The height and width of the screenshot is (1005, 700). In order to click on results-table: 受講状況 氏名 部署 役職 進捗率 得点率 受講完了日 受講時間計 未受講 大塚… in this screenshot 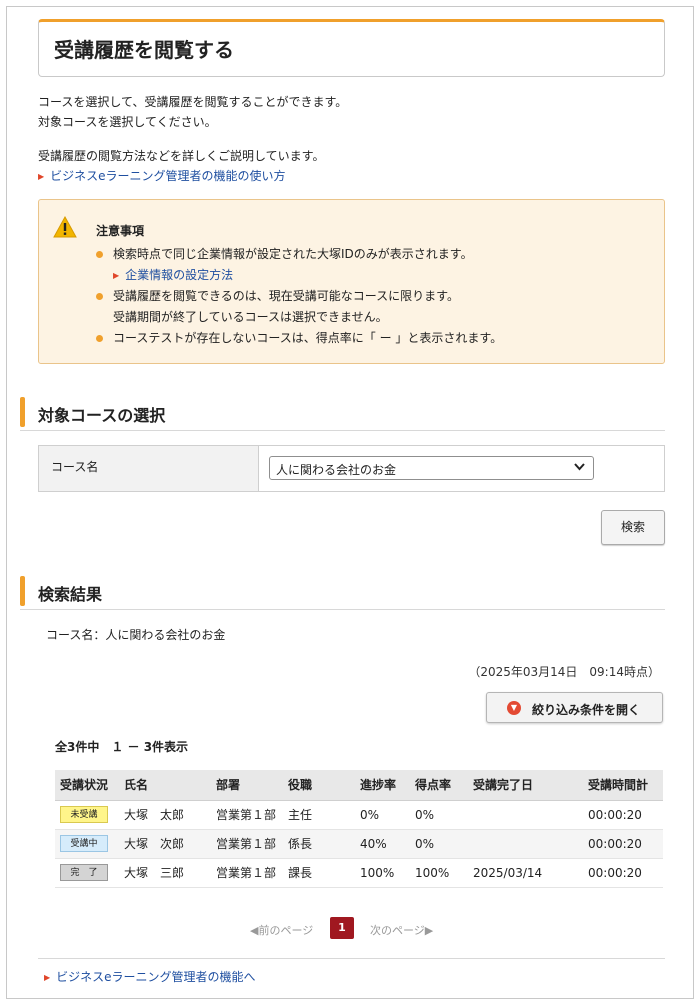, I will do `click(359, 829)`.